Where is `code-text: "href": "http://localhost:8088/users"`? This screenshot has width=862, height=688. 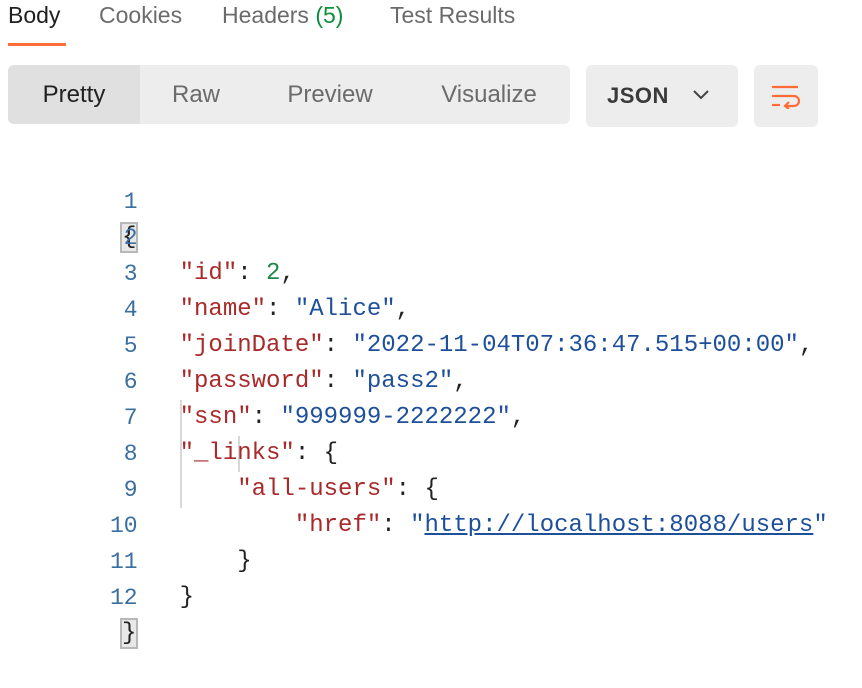 code-text: "href": "http://localhost:8088/users" is located at coordinates (561, 525).